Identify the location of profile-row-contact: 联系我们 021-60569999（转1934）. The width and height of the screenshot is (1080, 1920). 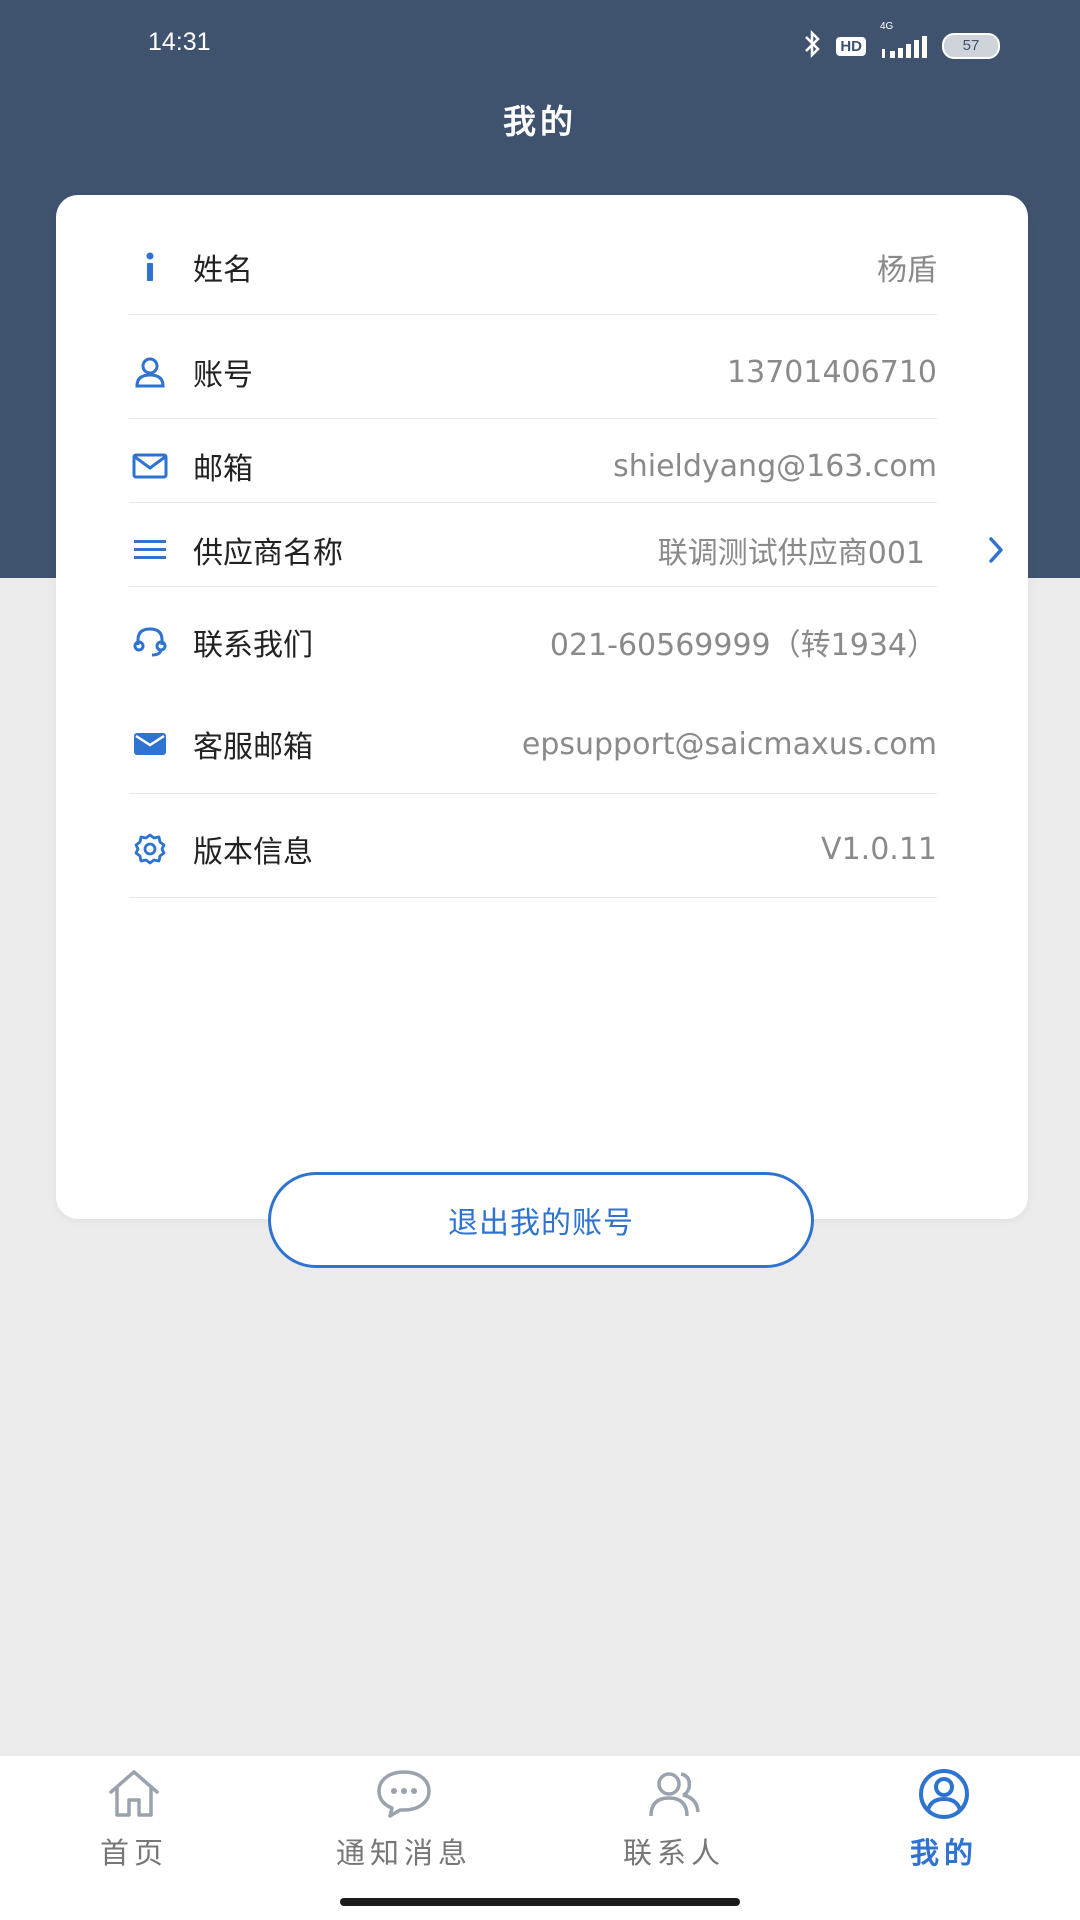
(570, 642).